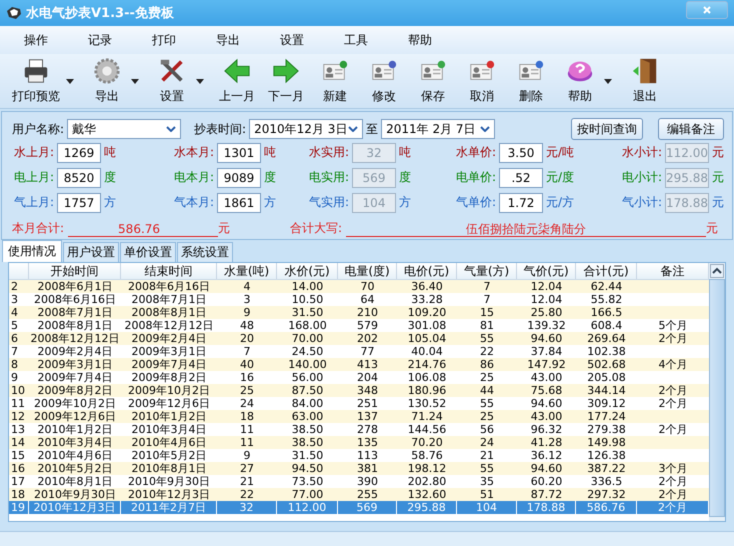 Image resolution: width=734 pixels, height=546 pixels. Describe the element at coordinates (607, 481) in the screenshot. I see `table-cell-text: 336.5` at that location.